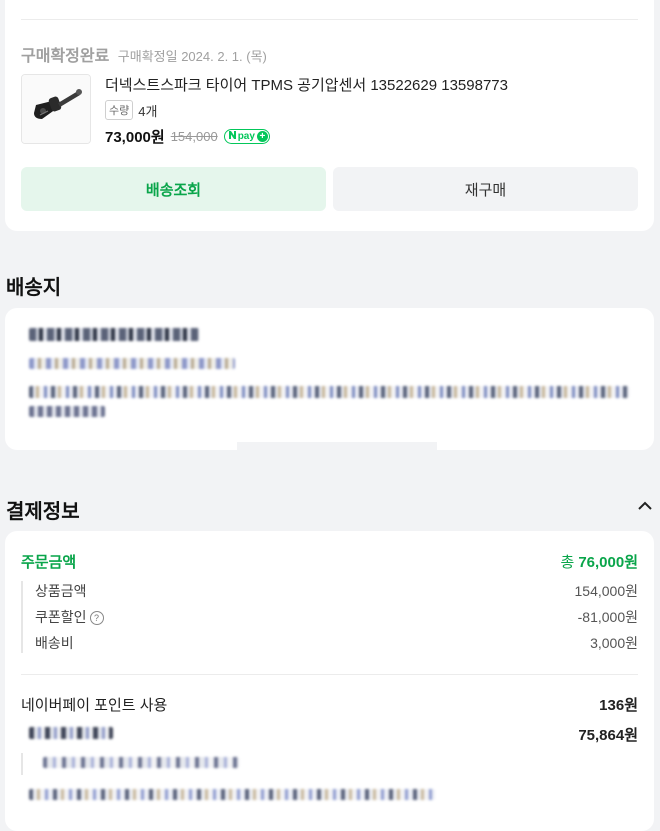 This screenshot has width=660, height=831. I want to click on order-total-value: 76,000원, so click(608, 562).